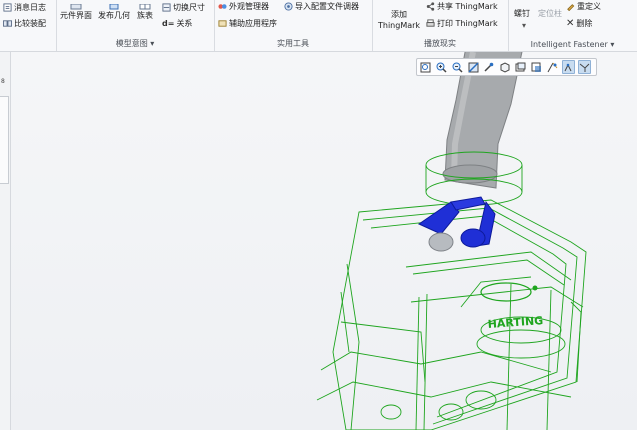 Image resolution: width=637 pixels, height=430 pixels. Describe the element at coordinates (515, 322) in the screenshot. I see `harting-label: HARTING` at that location.